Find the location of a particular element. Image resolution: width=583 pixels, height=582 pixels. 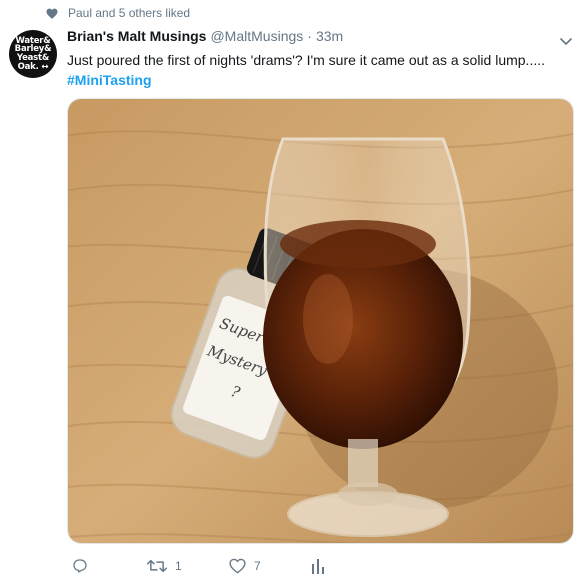

display-name: Brian's Malt Musings is located at coordinates (136, 36).